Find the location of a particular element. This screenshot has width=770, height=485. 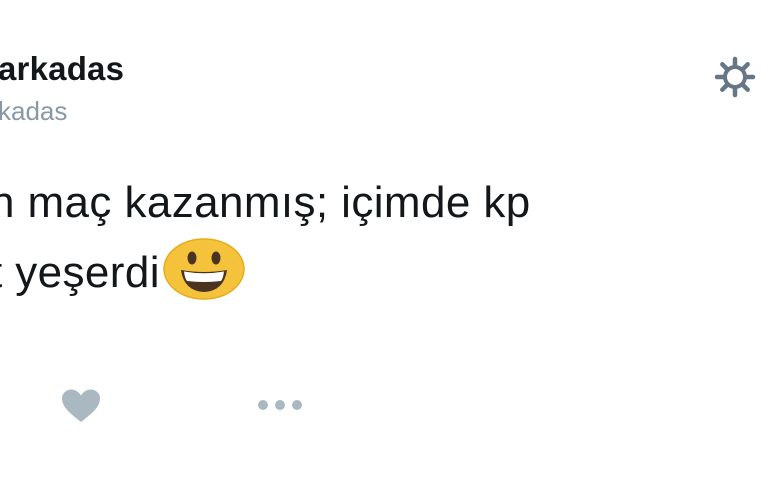

heart-icon is located at coordinates (81, 406).